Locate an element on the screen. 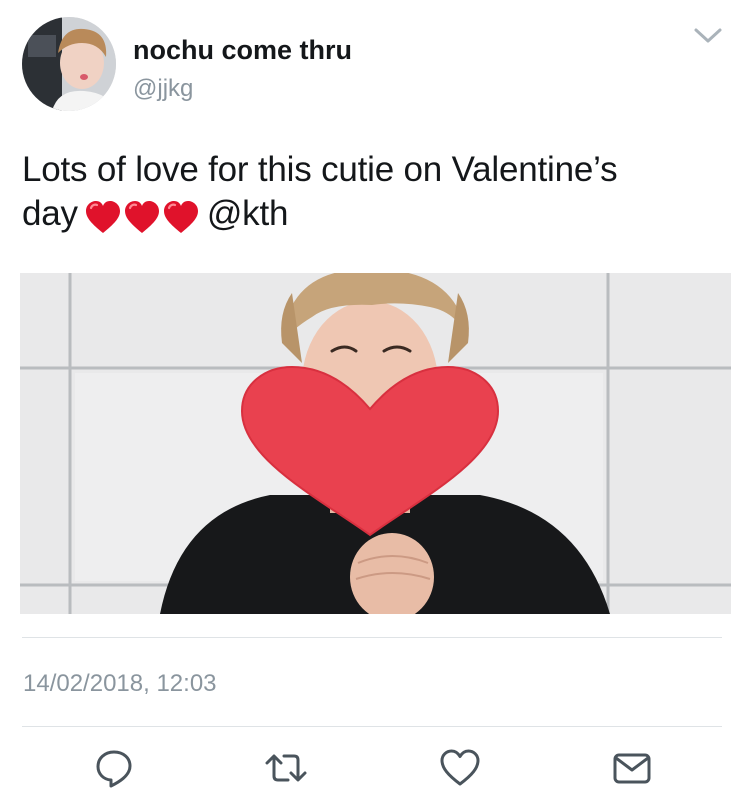 Image resolution: width=750 pixels, height=810 pixels. tweet-word: day is located at coordinates (50, 213).